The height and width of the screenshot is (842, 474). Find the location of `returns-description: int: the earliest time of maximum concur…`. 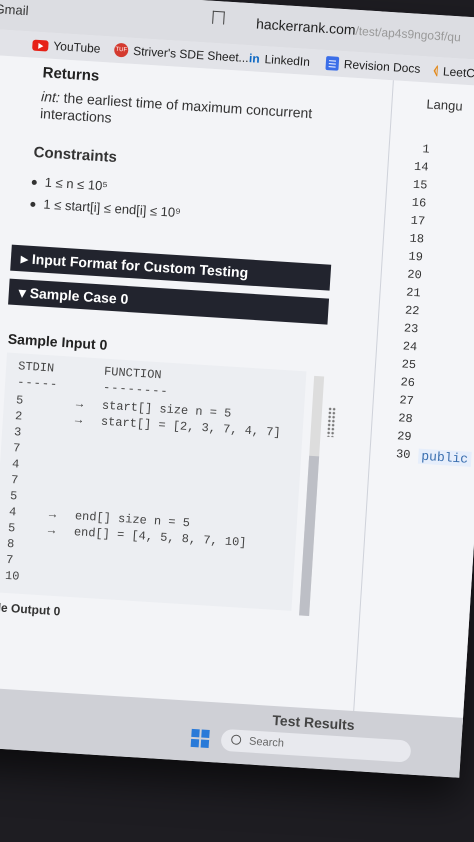

returns-description: int: the earliest time of maximum concur… is located at coordinates (191, 114).